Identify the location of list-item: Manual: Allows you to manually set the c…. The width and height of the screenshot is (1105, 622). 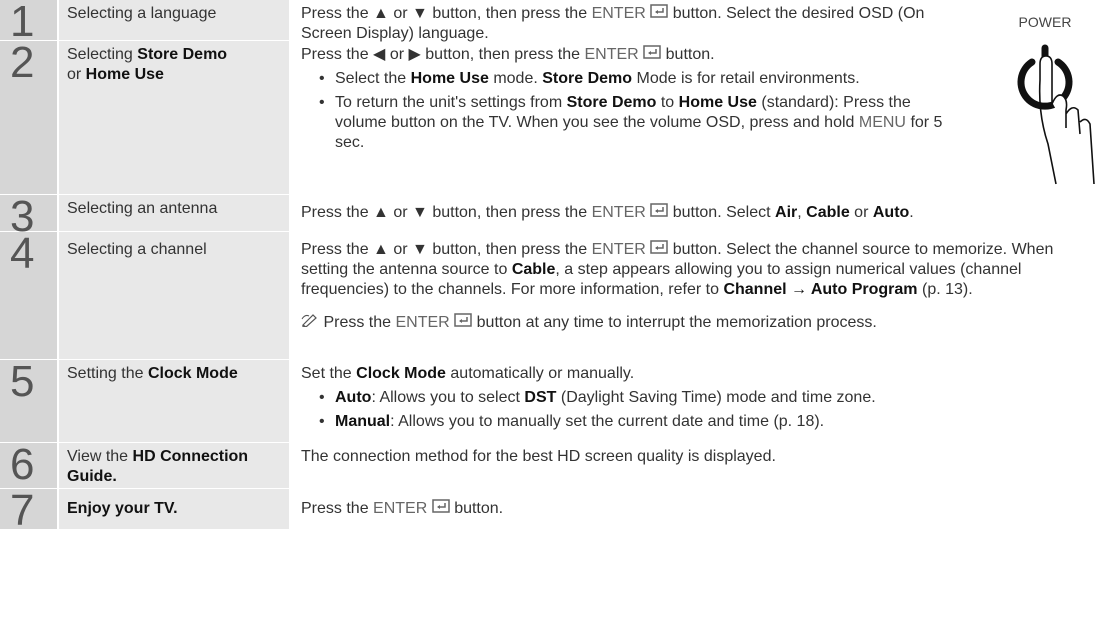
(707, 422).